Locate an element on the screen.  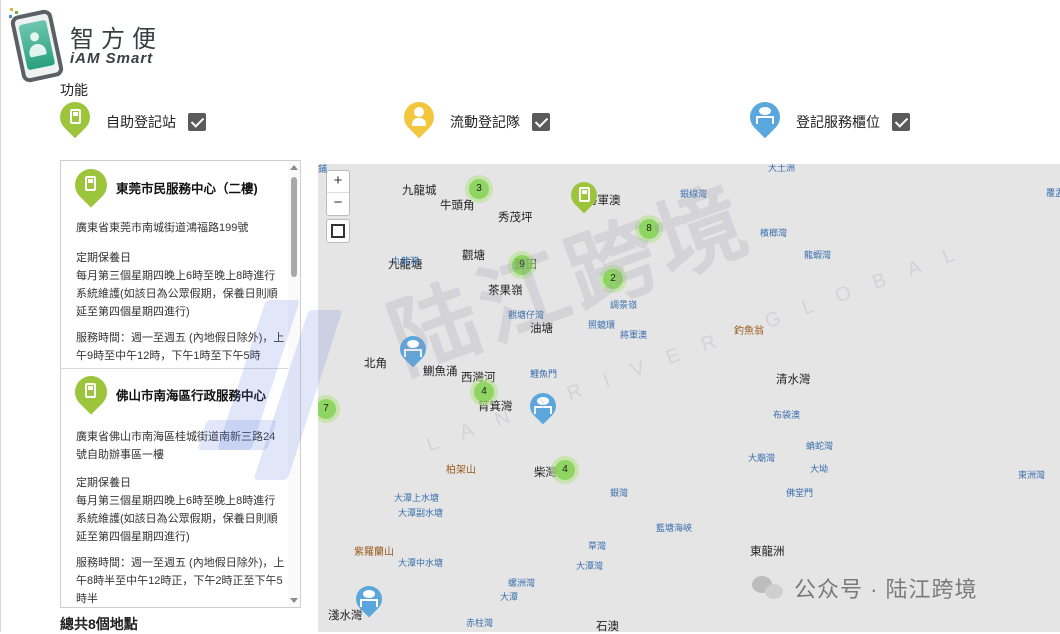
mobile-team-icon is located at coordinates (419, 118).